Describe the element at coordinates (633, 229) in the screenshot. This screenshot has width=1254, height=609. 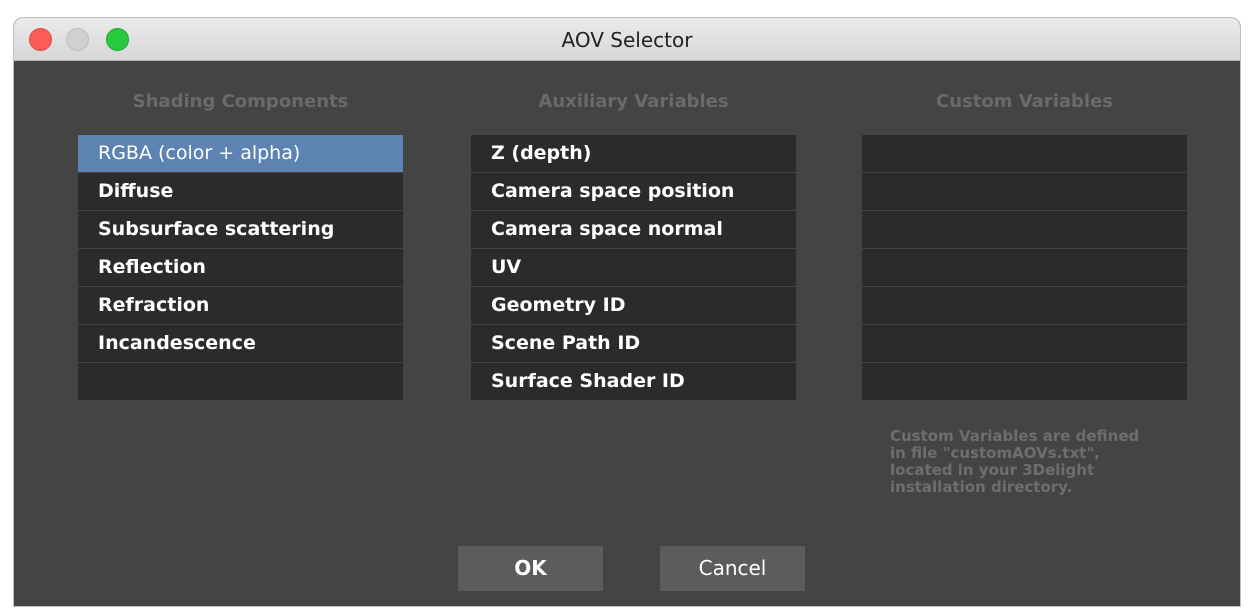
I see `list-item-camera-space-normal: Camera space normal` at that location.